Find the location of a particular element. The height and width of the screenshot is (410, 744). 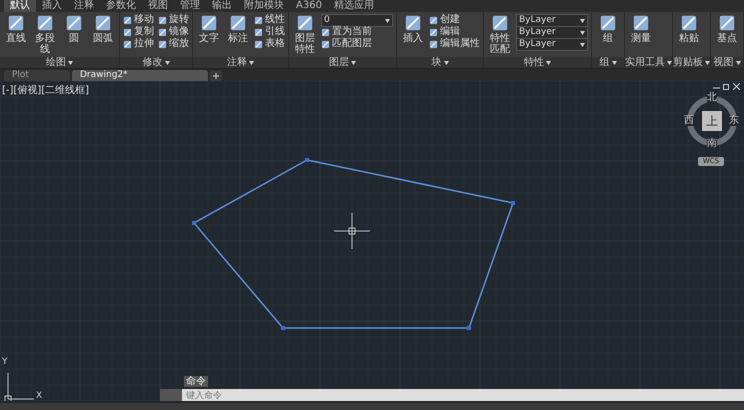

axis-label: Y is located at coordinates (5, 362).